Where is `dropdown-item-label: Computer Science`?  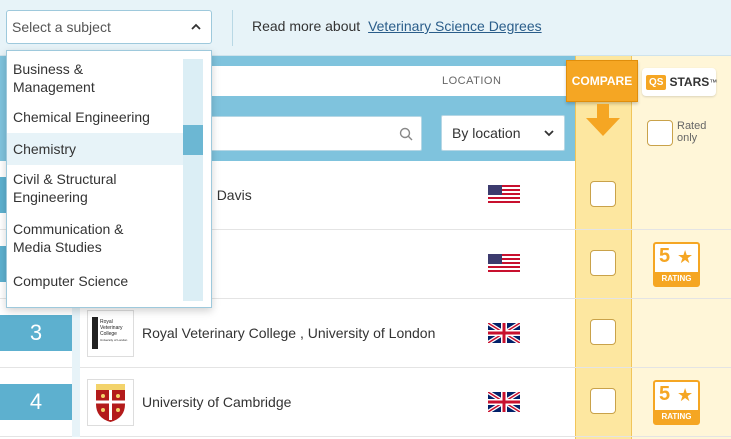
dropdown-item-label: Computer Science is located at coordinates (71, 281).